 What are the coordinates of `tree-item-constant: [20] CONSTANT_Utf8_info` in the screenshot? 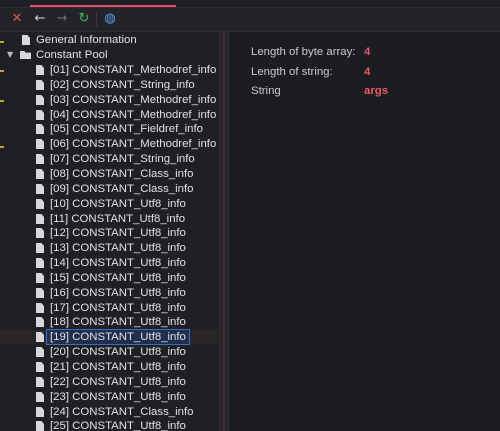 It's located at (109, 352).